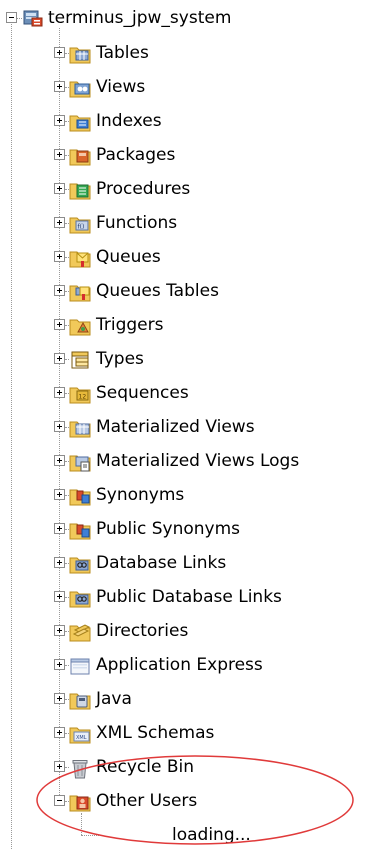  Describe the element at coordinates (79, 189) in the screenshot. I see `procedure-folder-icon` at that location.